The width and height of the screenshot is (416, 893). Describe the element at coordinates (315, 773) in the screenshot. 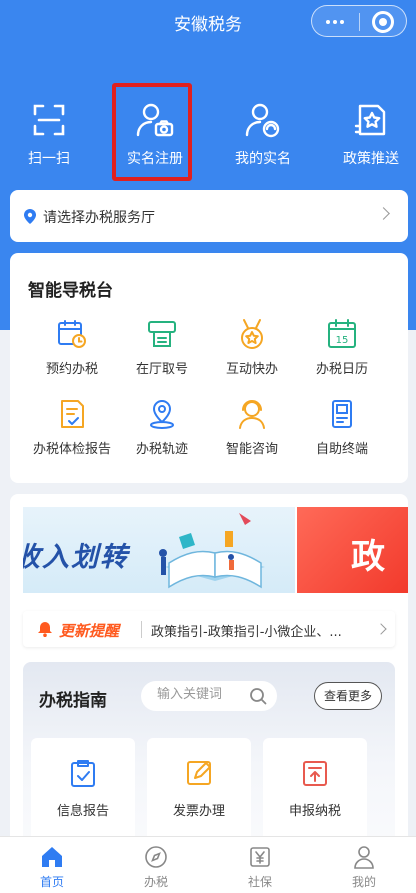

I see `tax-declare-icon` at that location.